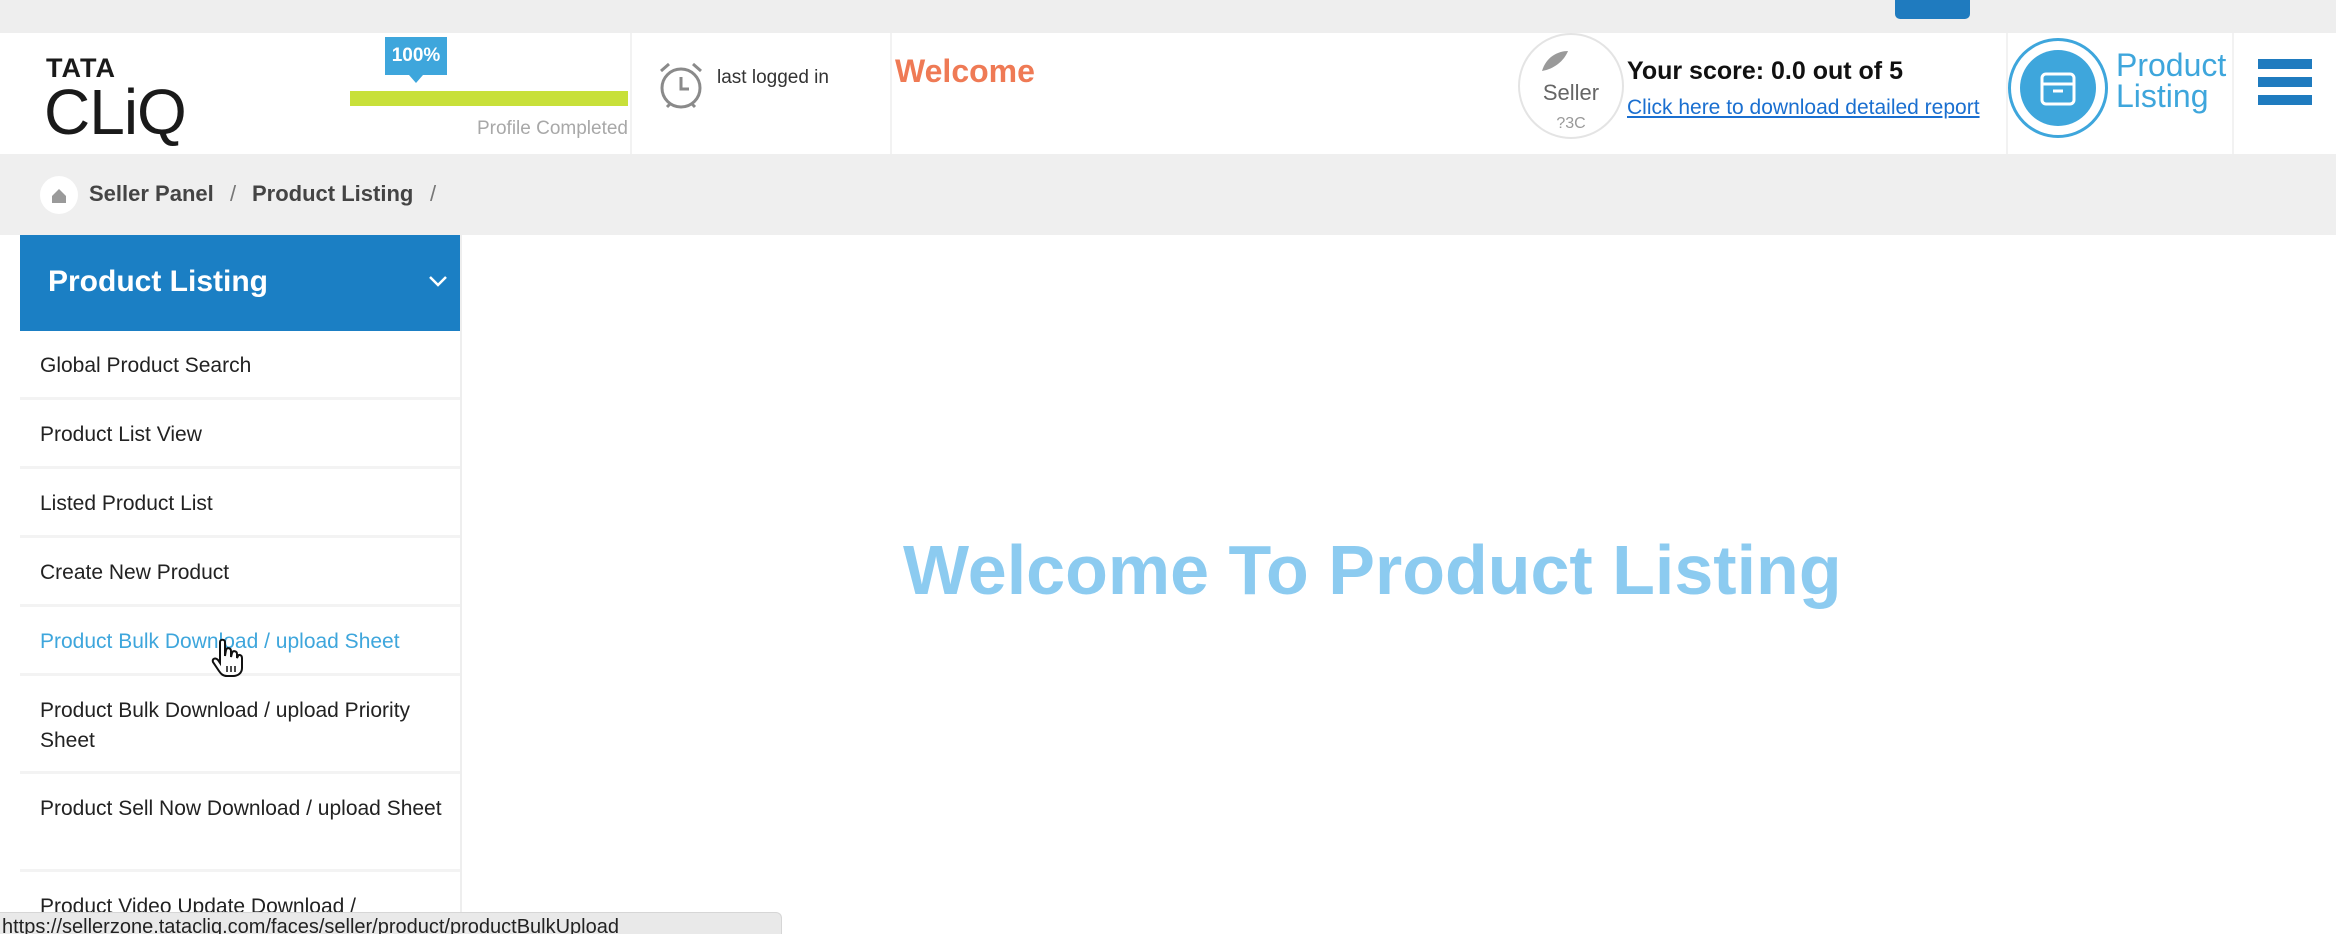  Describe the element at coordinates (240, 823) in the screenshot. I see `sidebar-item-product-sell-now-sheet: Product Sell Now Download / upload Sheet` at that location.